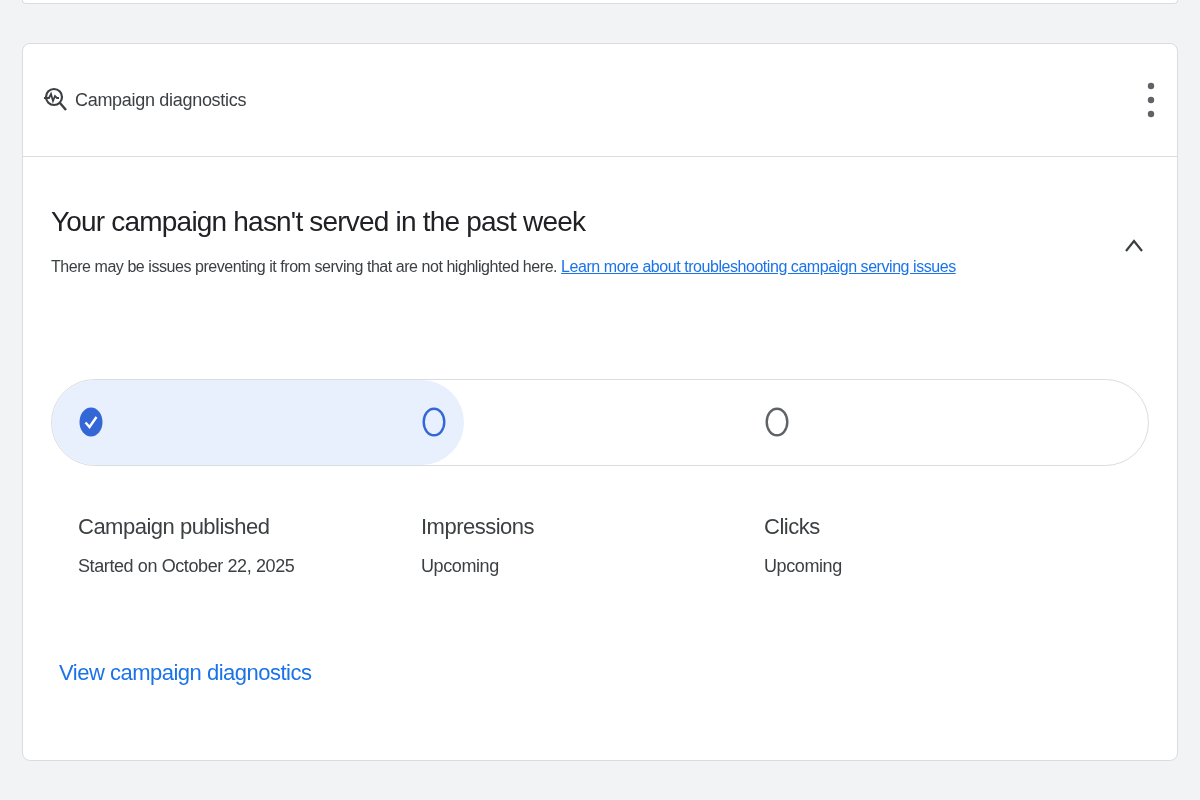  I want to click on step-label: Clicks, so click(792, 526).